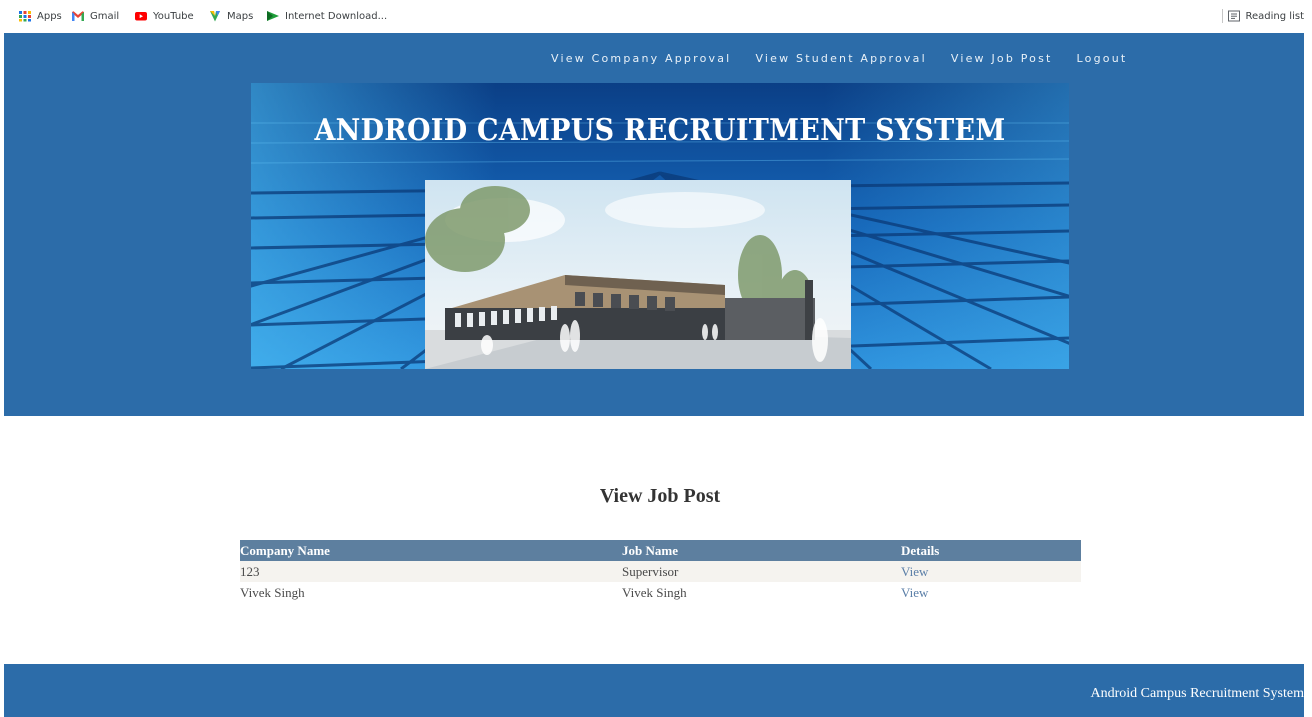 The height and width of the screenshot is (717, 1312). What do you see at coordinates (431, 550) in the screenshot?
I see `column-header-company-name: Company Name` at bounding box center [431, 550].